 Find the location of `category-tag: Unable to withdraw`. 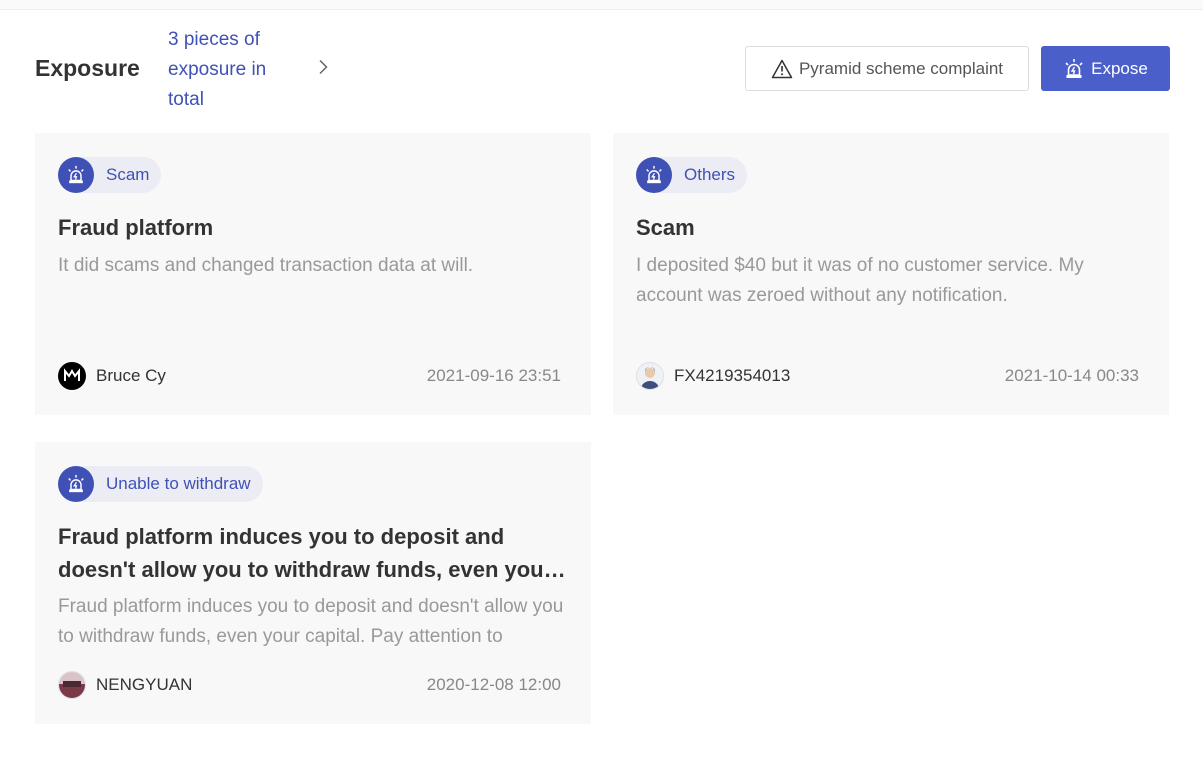

category-tag: Unable to withdraw is located at coordinates (160, 484).